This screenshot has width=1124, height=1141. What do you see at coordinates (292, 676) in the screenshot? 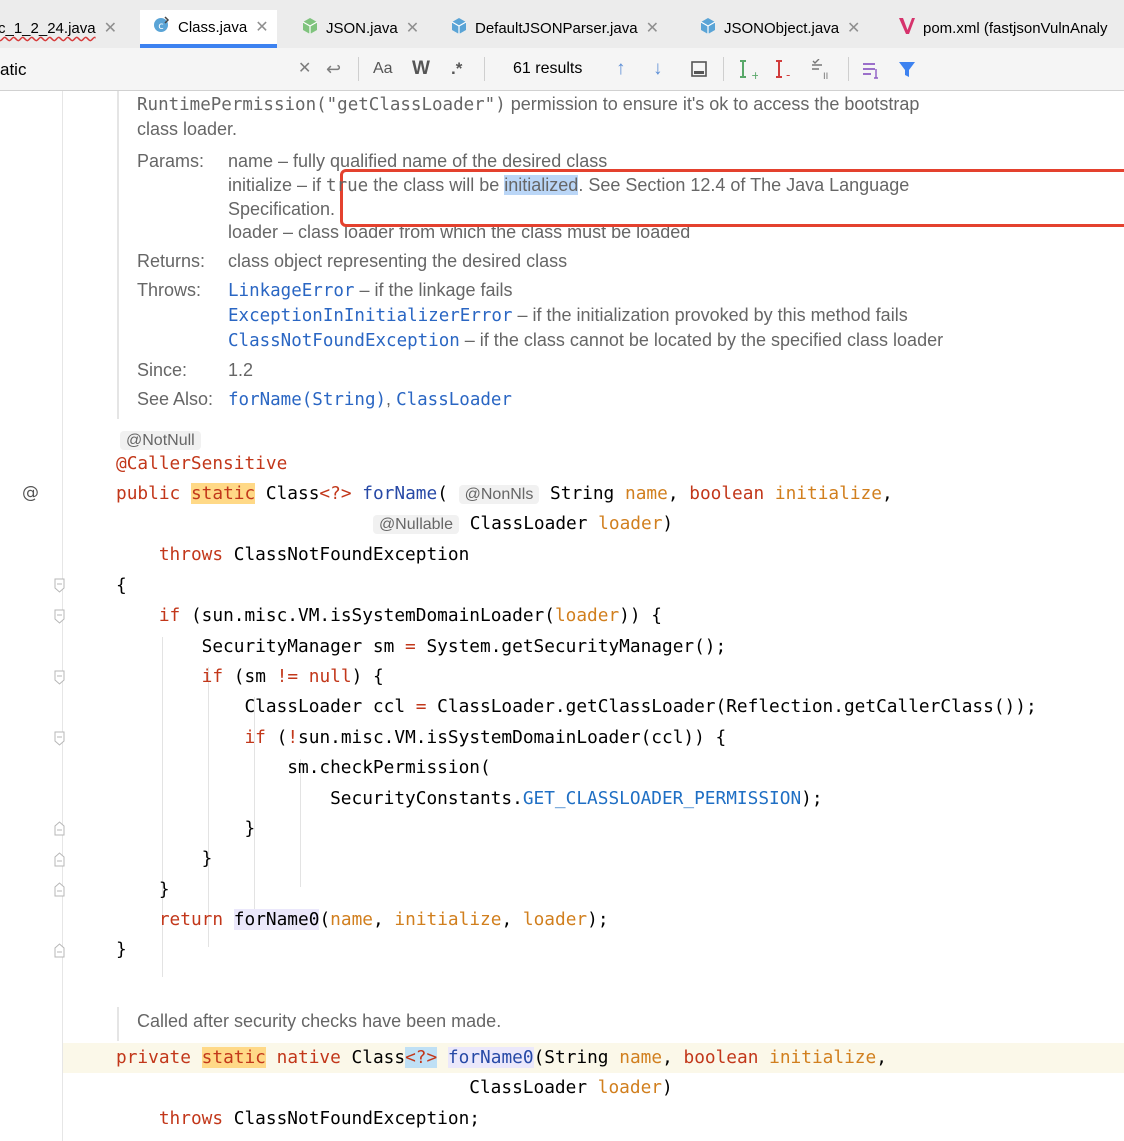
I see `code-line: if (sm != null) {` at bounding box center [292, 676].